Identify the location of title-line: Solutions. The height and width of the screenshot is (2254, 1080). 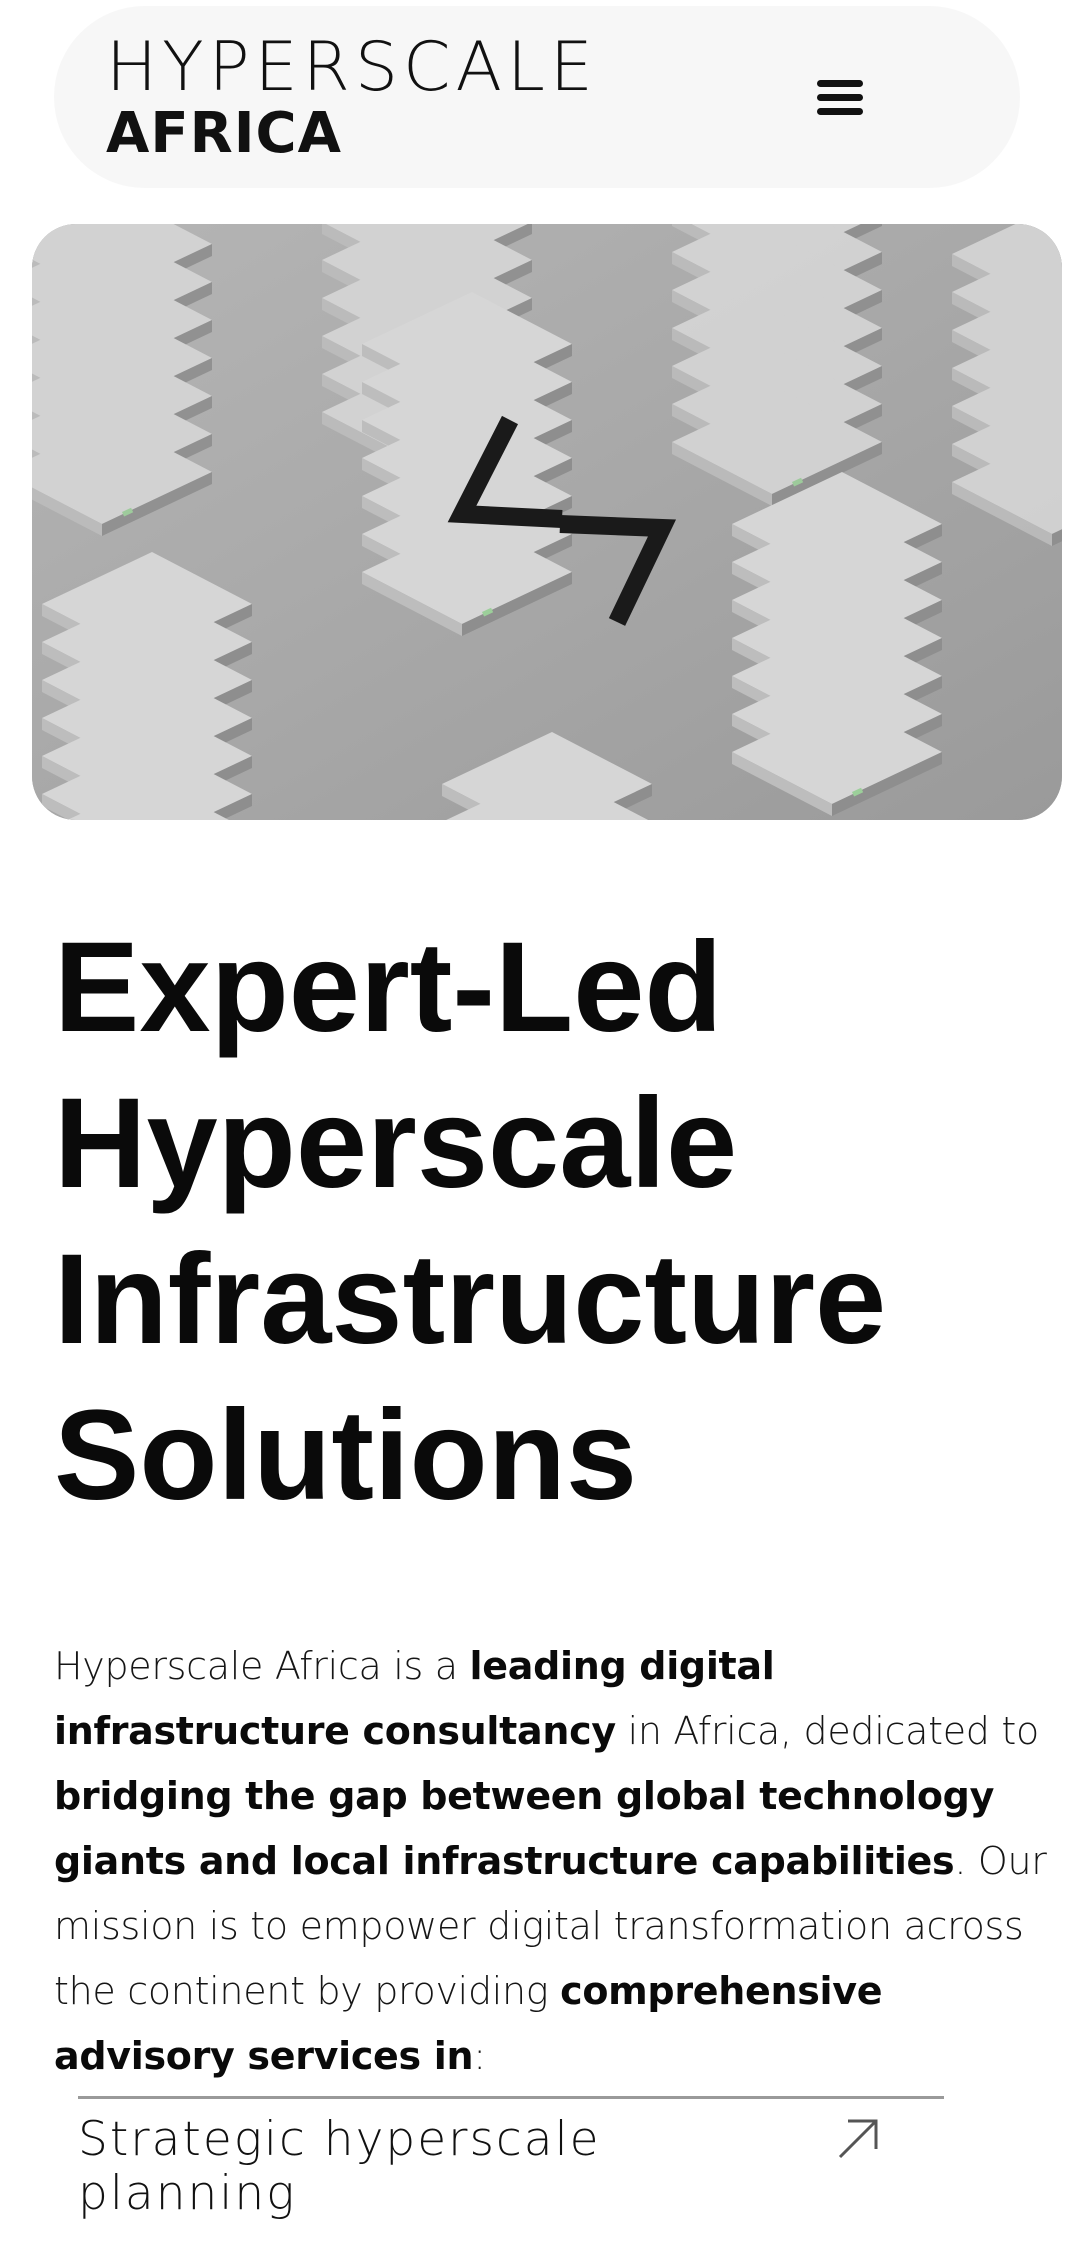
(346, 1455).